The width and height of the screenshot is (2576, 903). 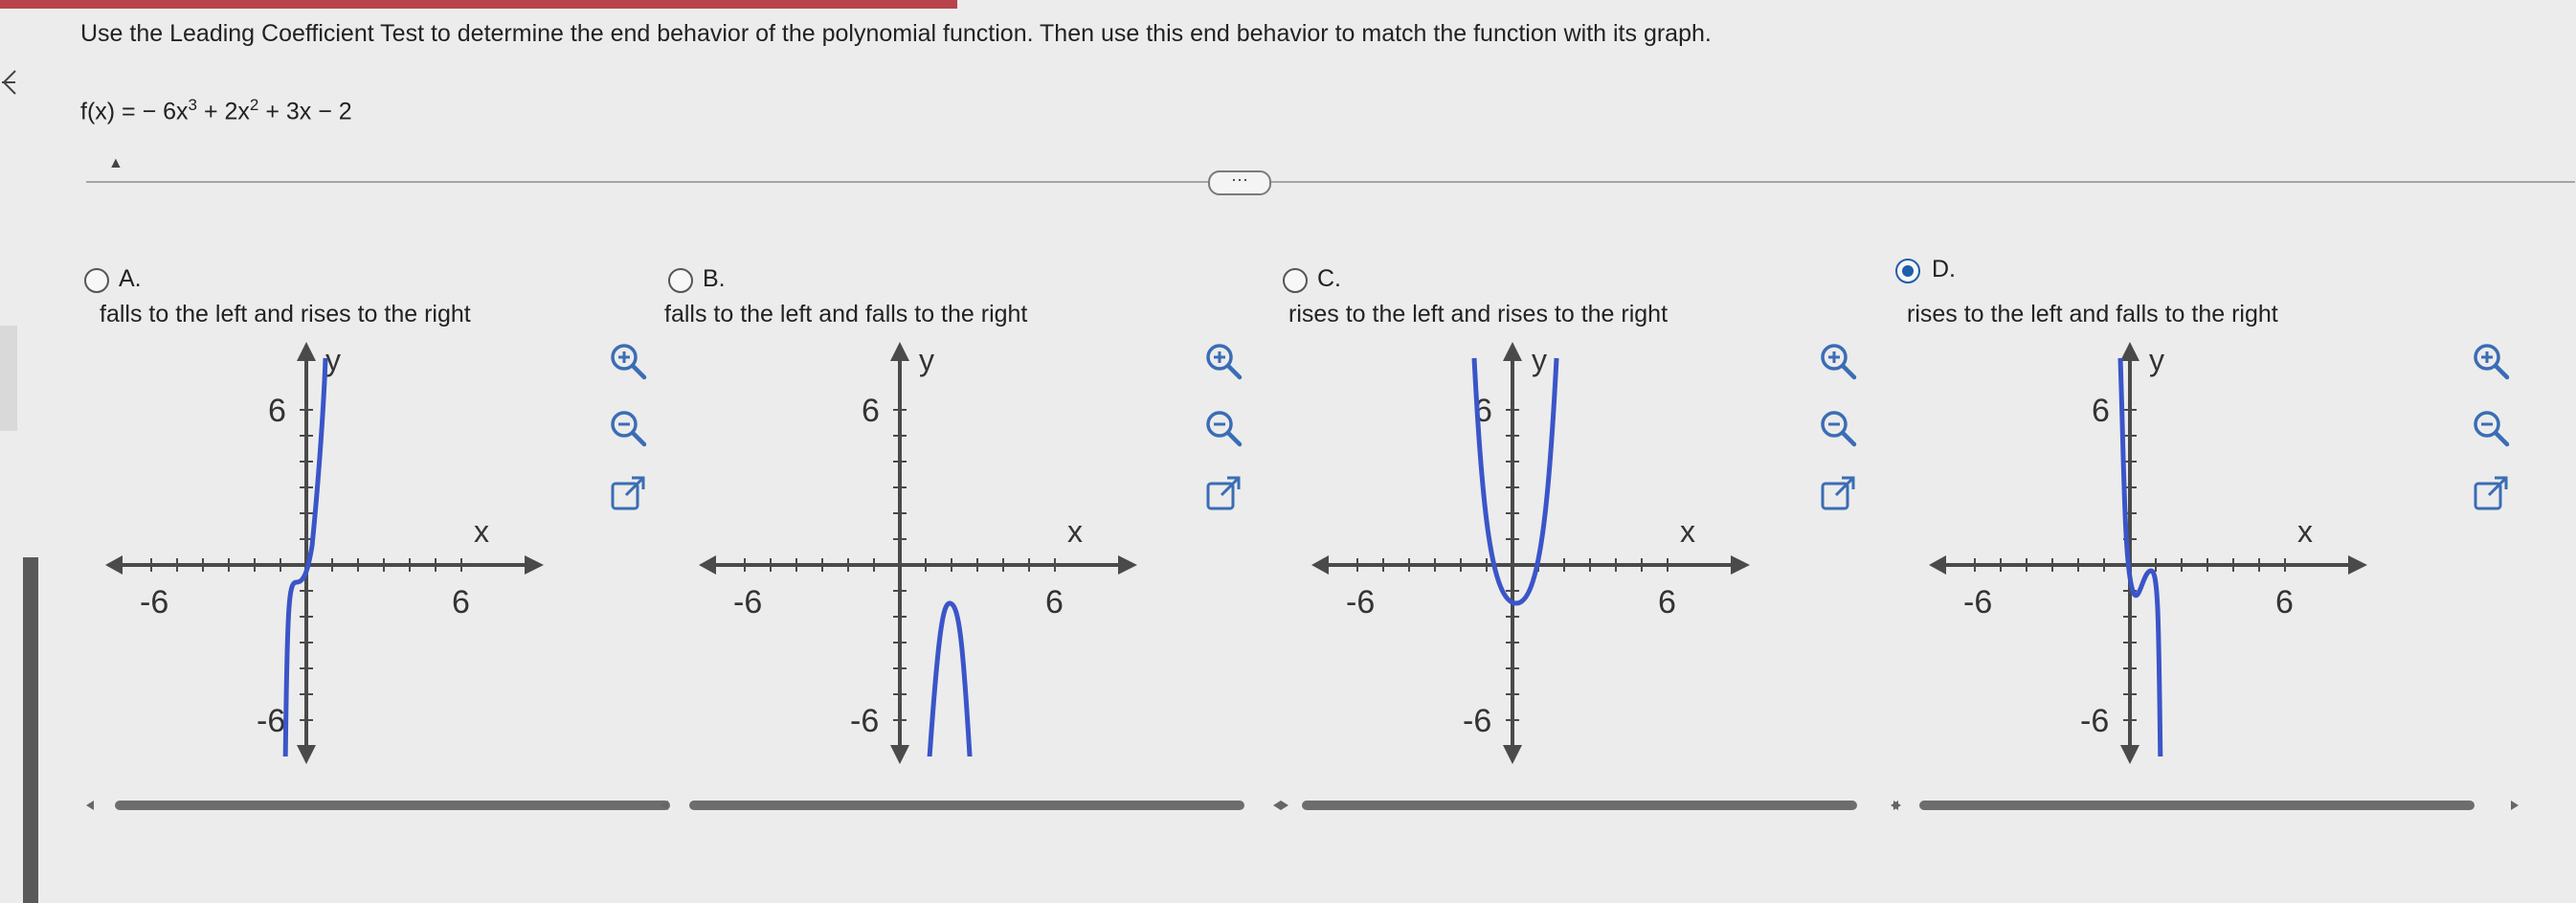 I want to click on option-letter: C., so click(x=1329, y=278).